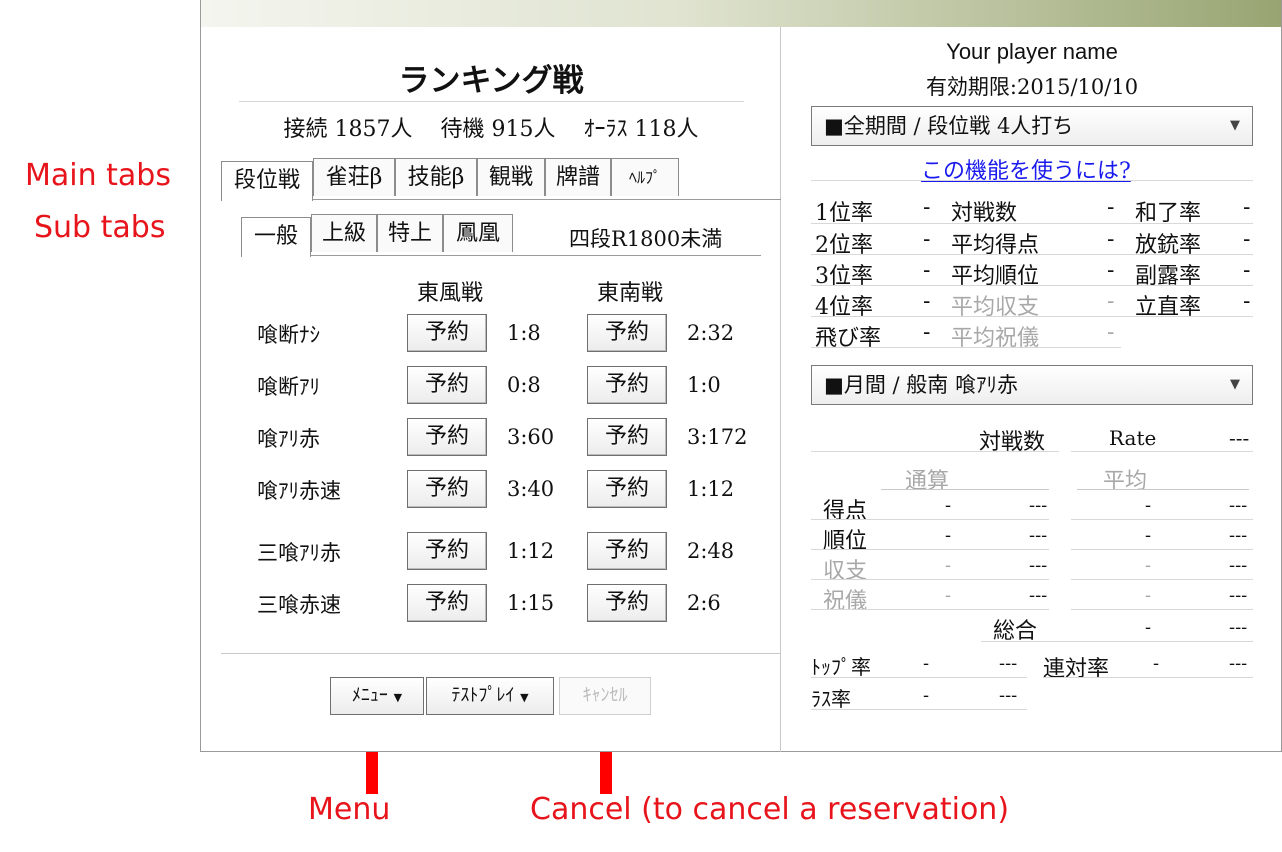  Describe the element at coordinates (267, 181) in the screenshot. I see `tab-dan: 段位戦` at that location.